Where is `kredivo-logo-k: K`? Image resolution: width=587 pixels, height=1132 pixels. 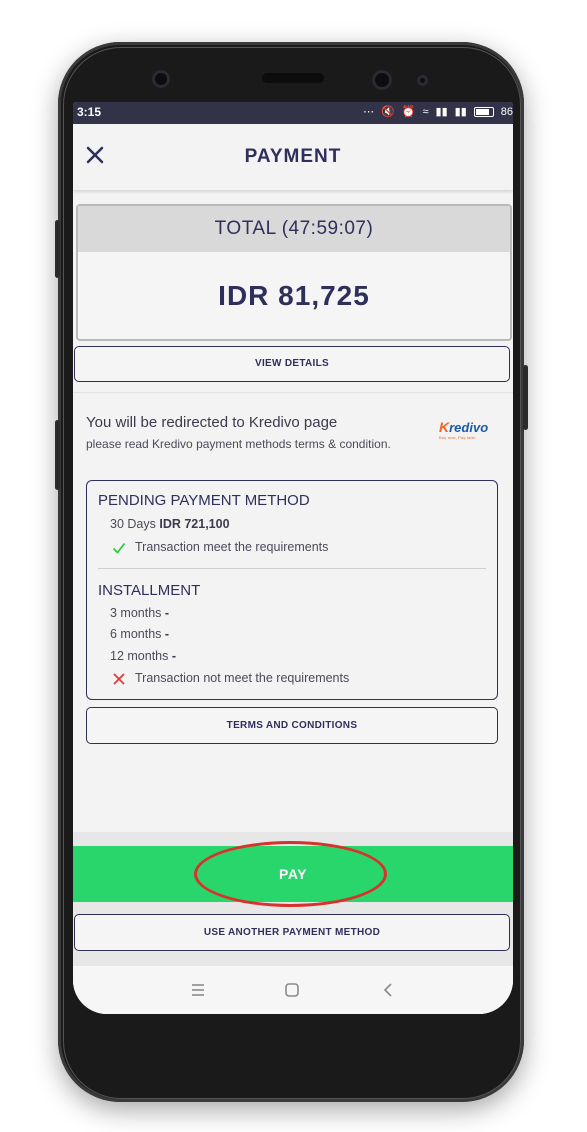 kredivo-logo-k: K is located at coordinates (444, 427).